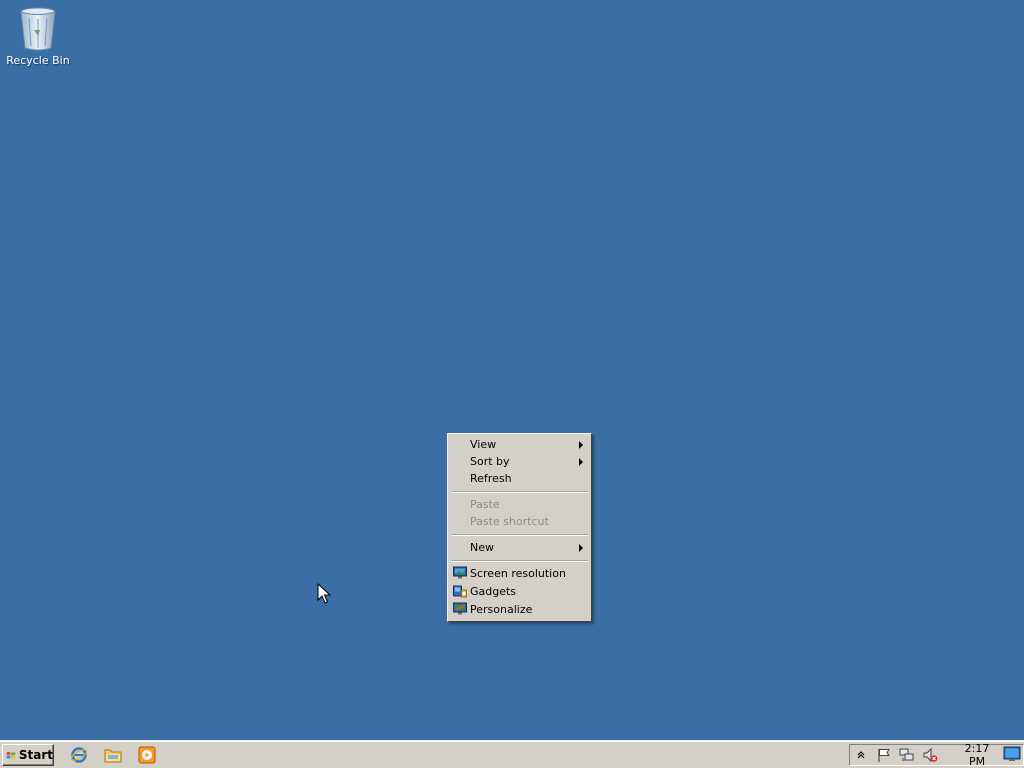 This screenshot has height=768, width=1024. Describe the element at coordinates (509, 521) in the screenshot. I see `menu-item-label: Paste shortcut` at that location.